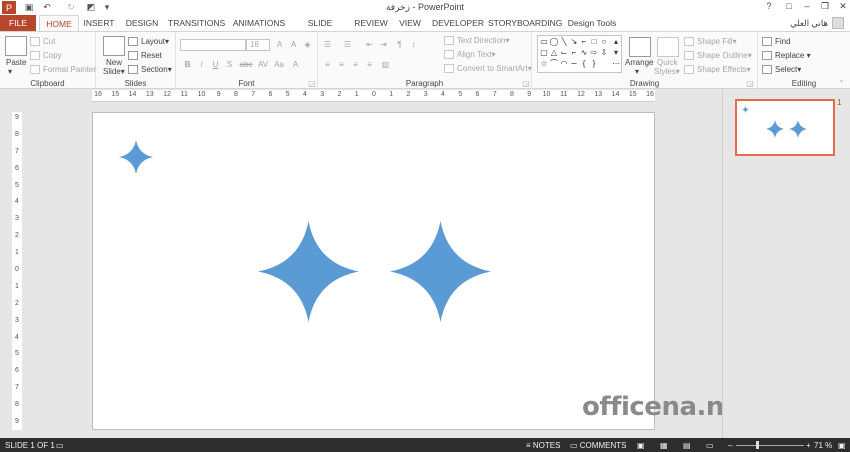 The image size is (850, 452). I want to click on shape-down-arrow-icon: ⇩, so click(604, 52).